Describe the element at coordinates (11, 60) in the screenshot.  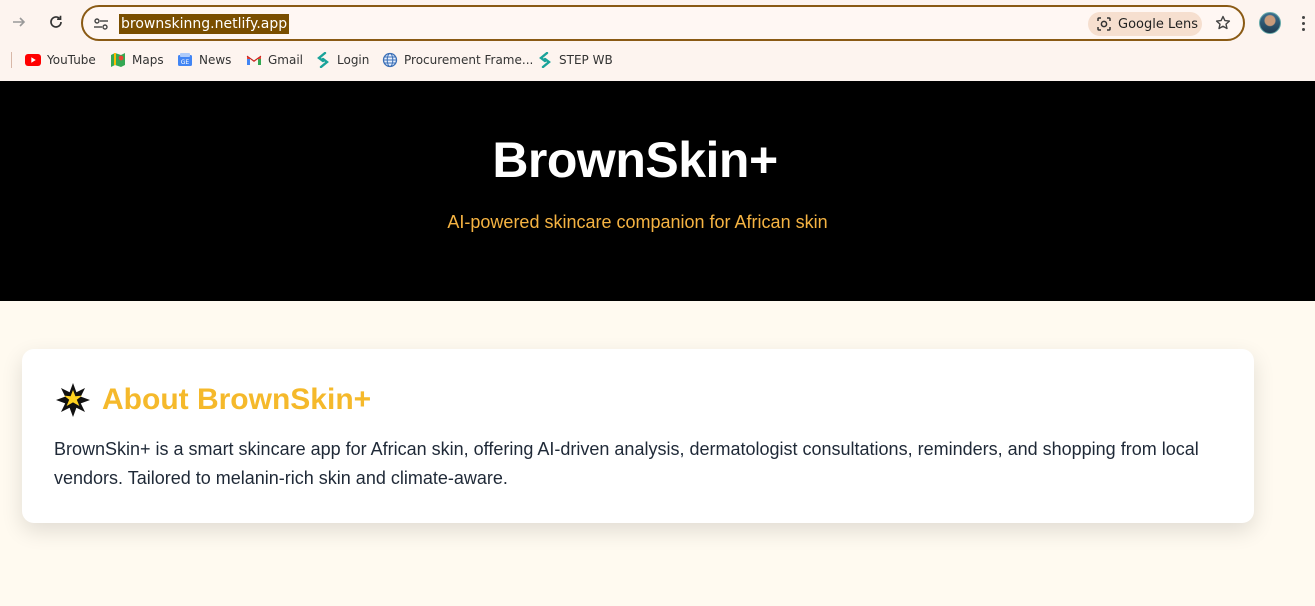
I see `bookmarks-separator` at that location.